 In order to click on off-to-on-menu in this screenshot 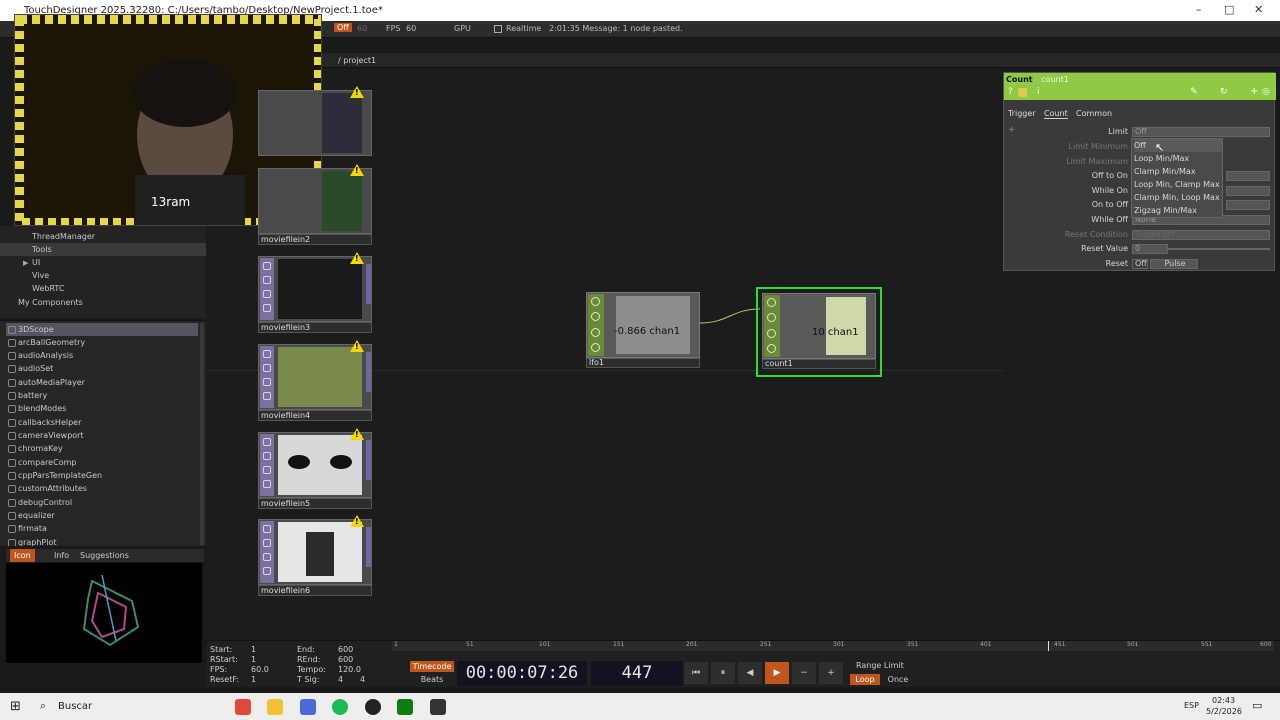, I will do `click(1248, 176)`.